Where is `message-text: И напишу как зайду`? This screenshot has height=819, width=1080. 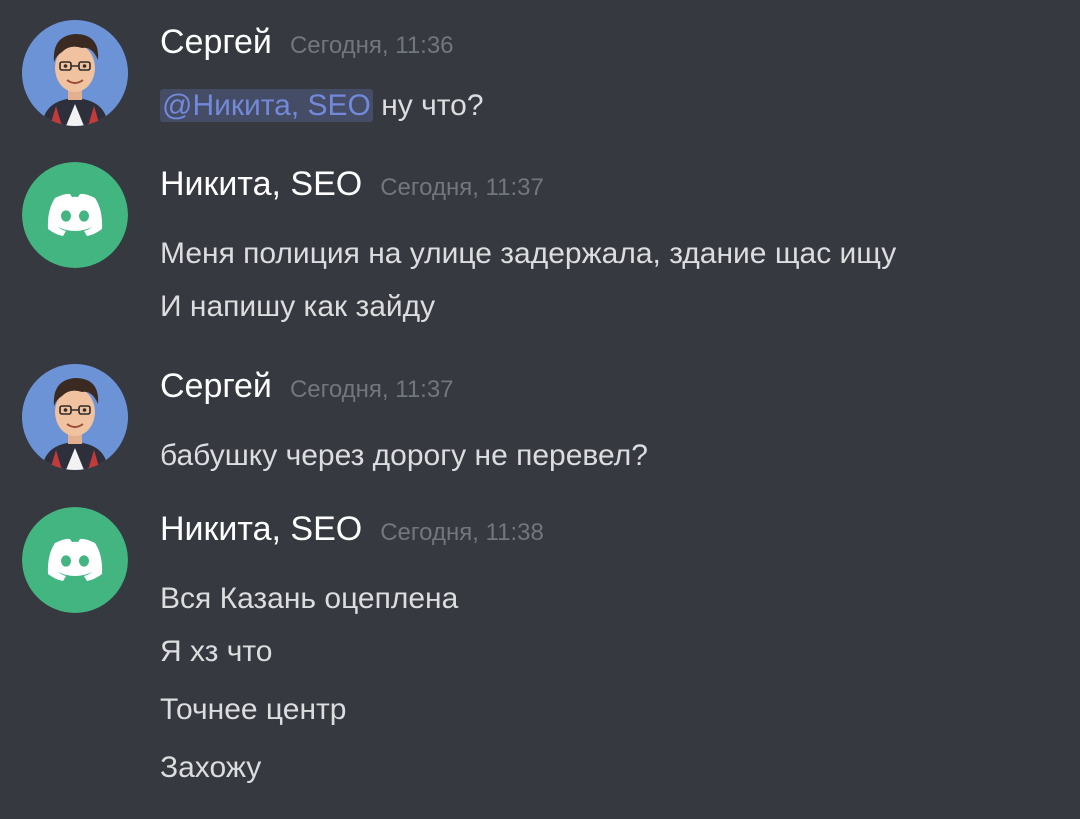 message-text: И напишу как зайду is located at coordinates (298, 306).